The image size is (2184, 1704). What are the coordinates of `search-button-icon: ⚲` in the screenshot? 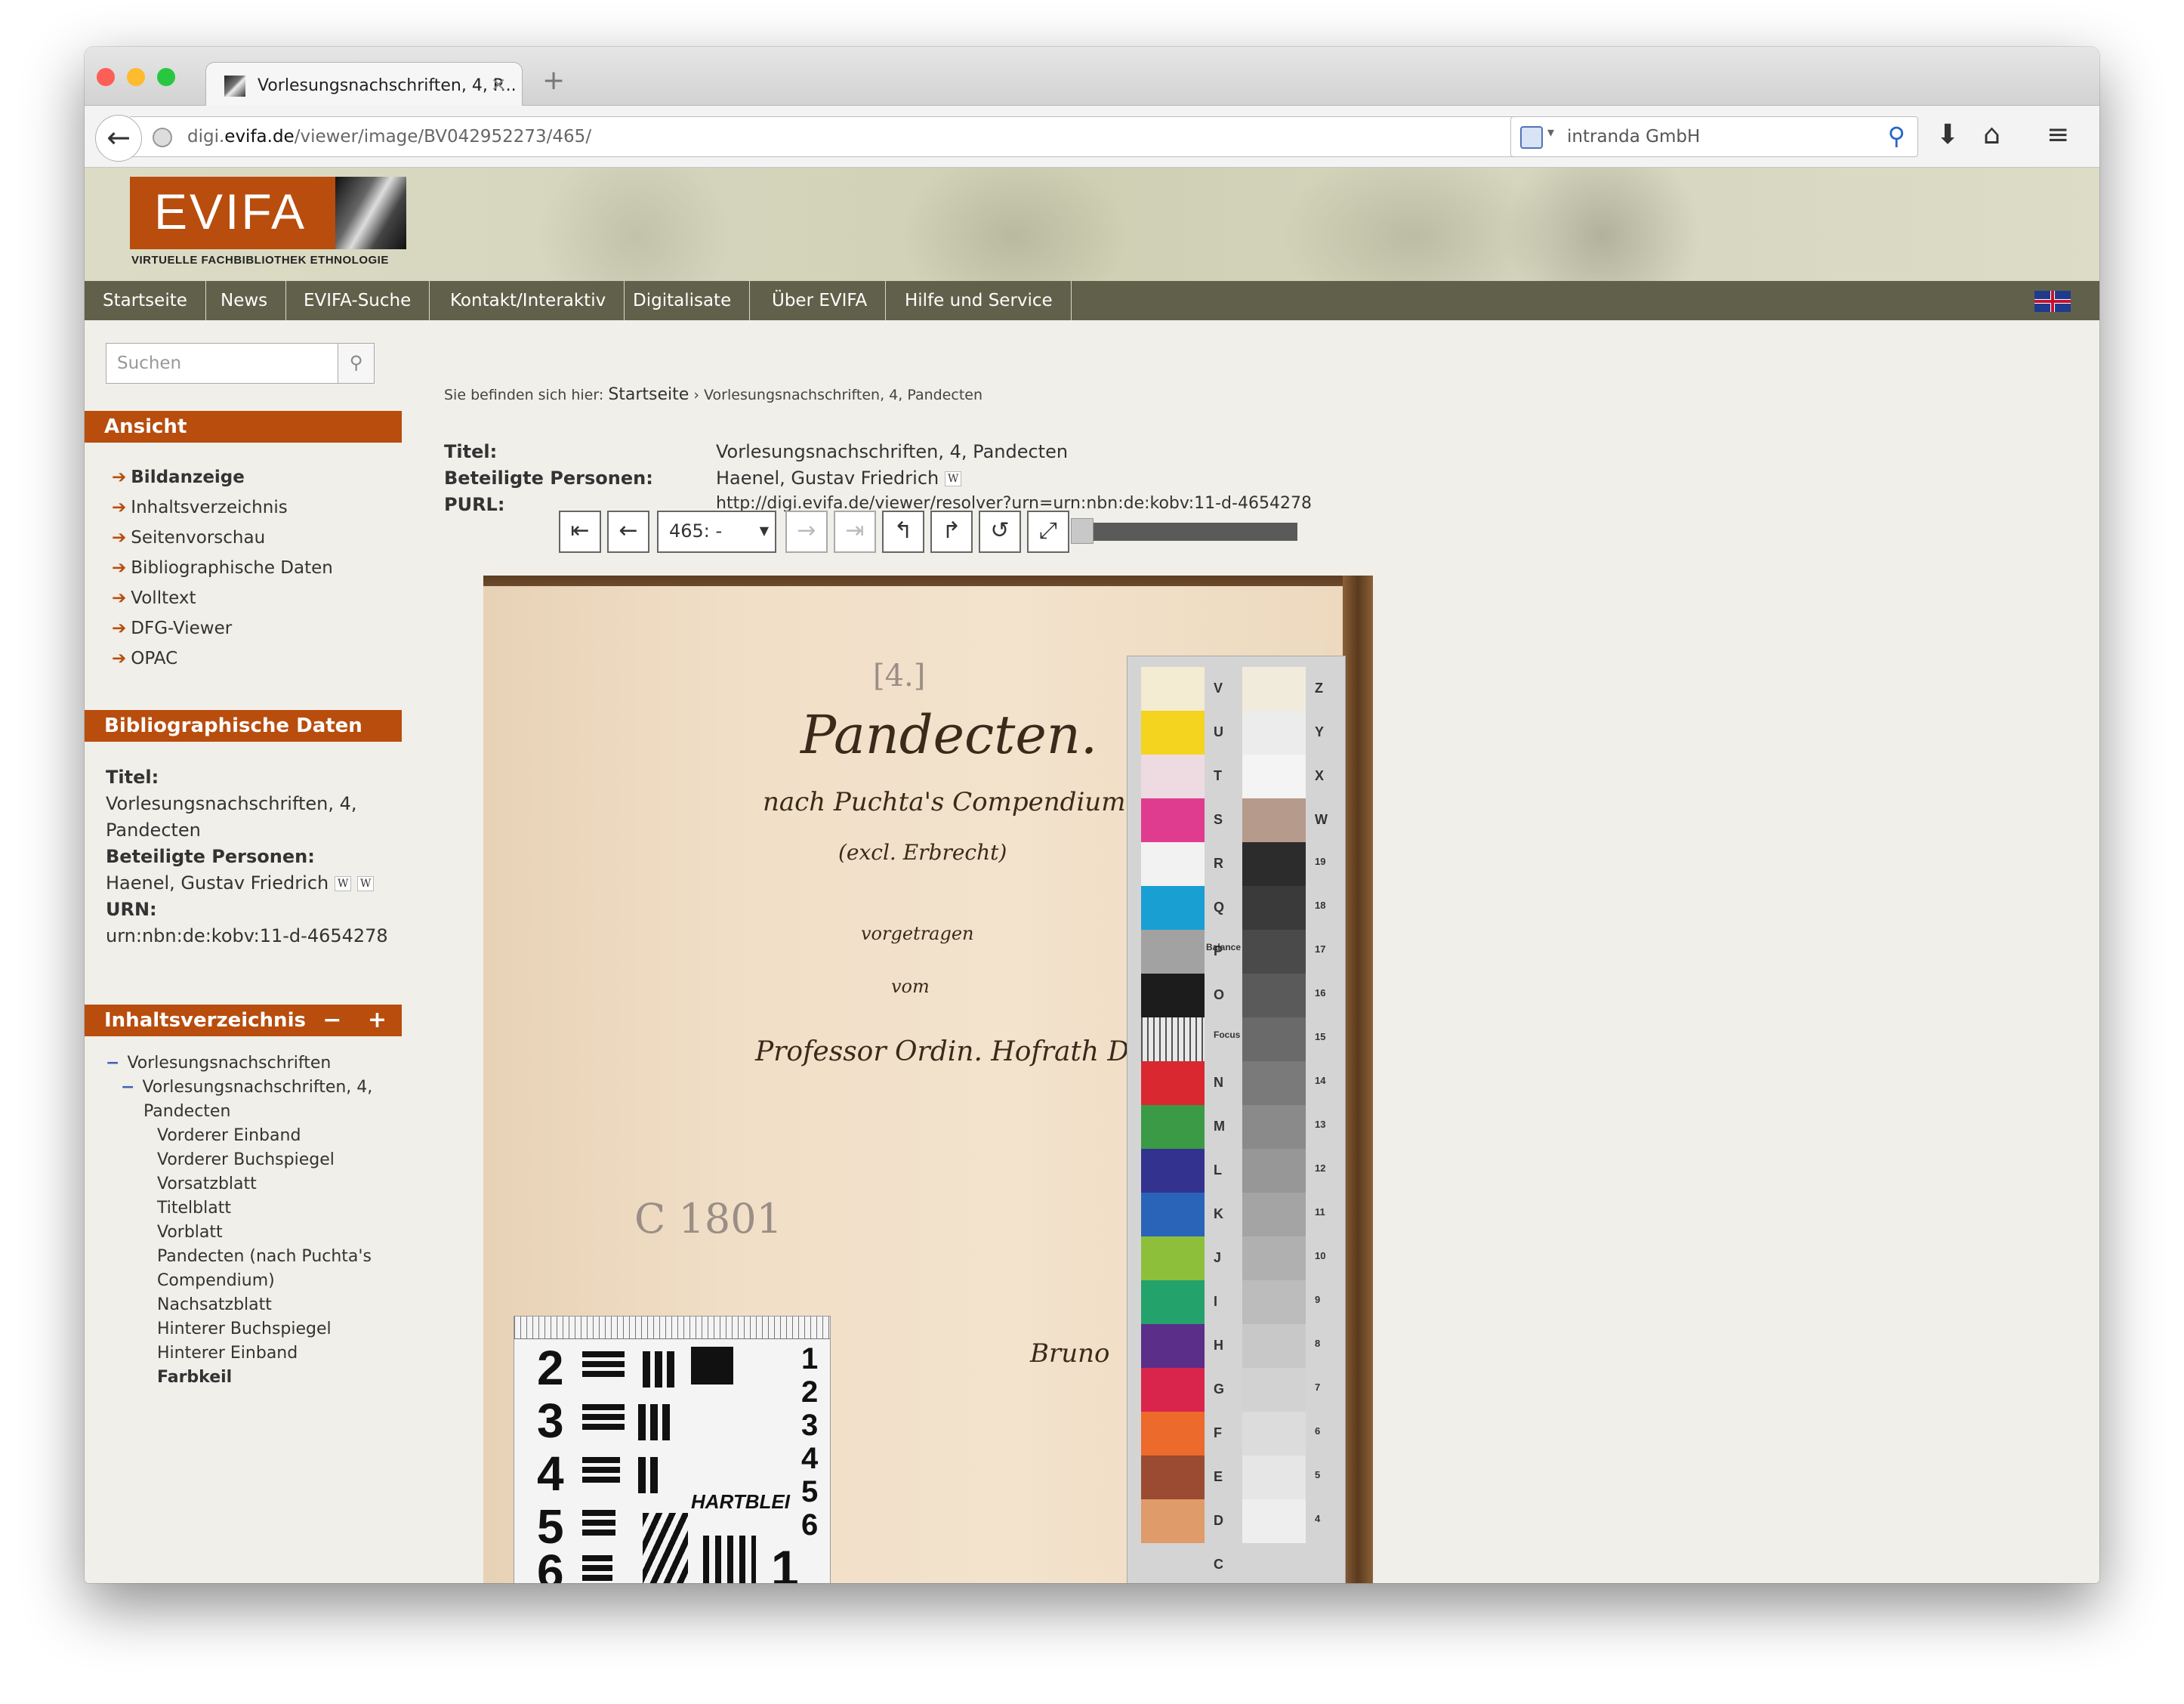 It's located at (356, 363).